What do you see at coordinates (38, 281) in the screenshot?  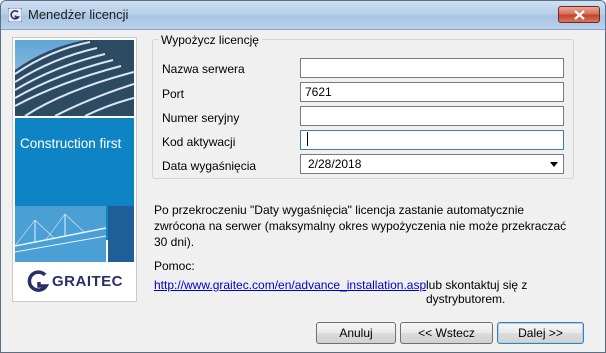 I see `graitec-logo-icon` at bounding box center [38, 281].